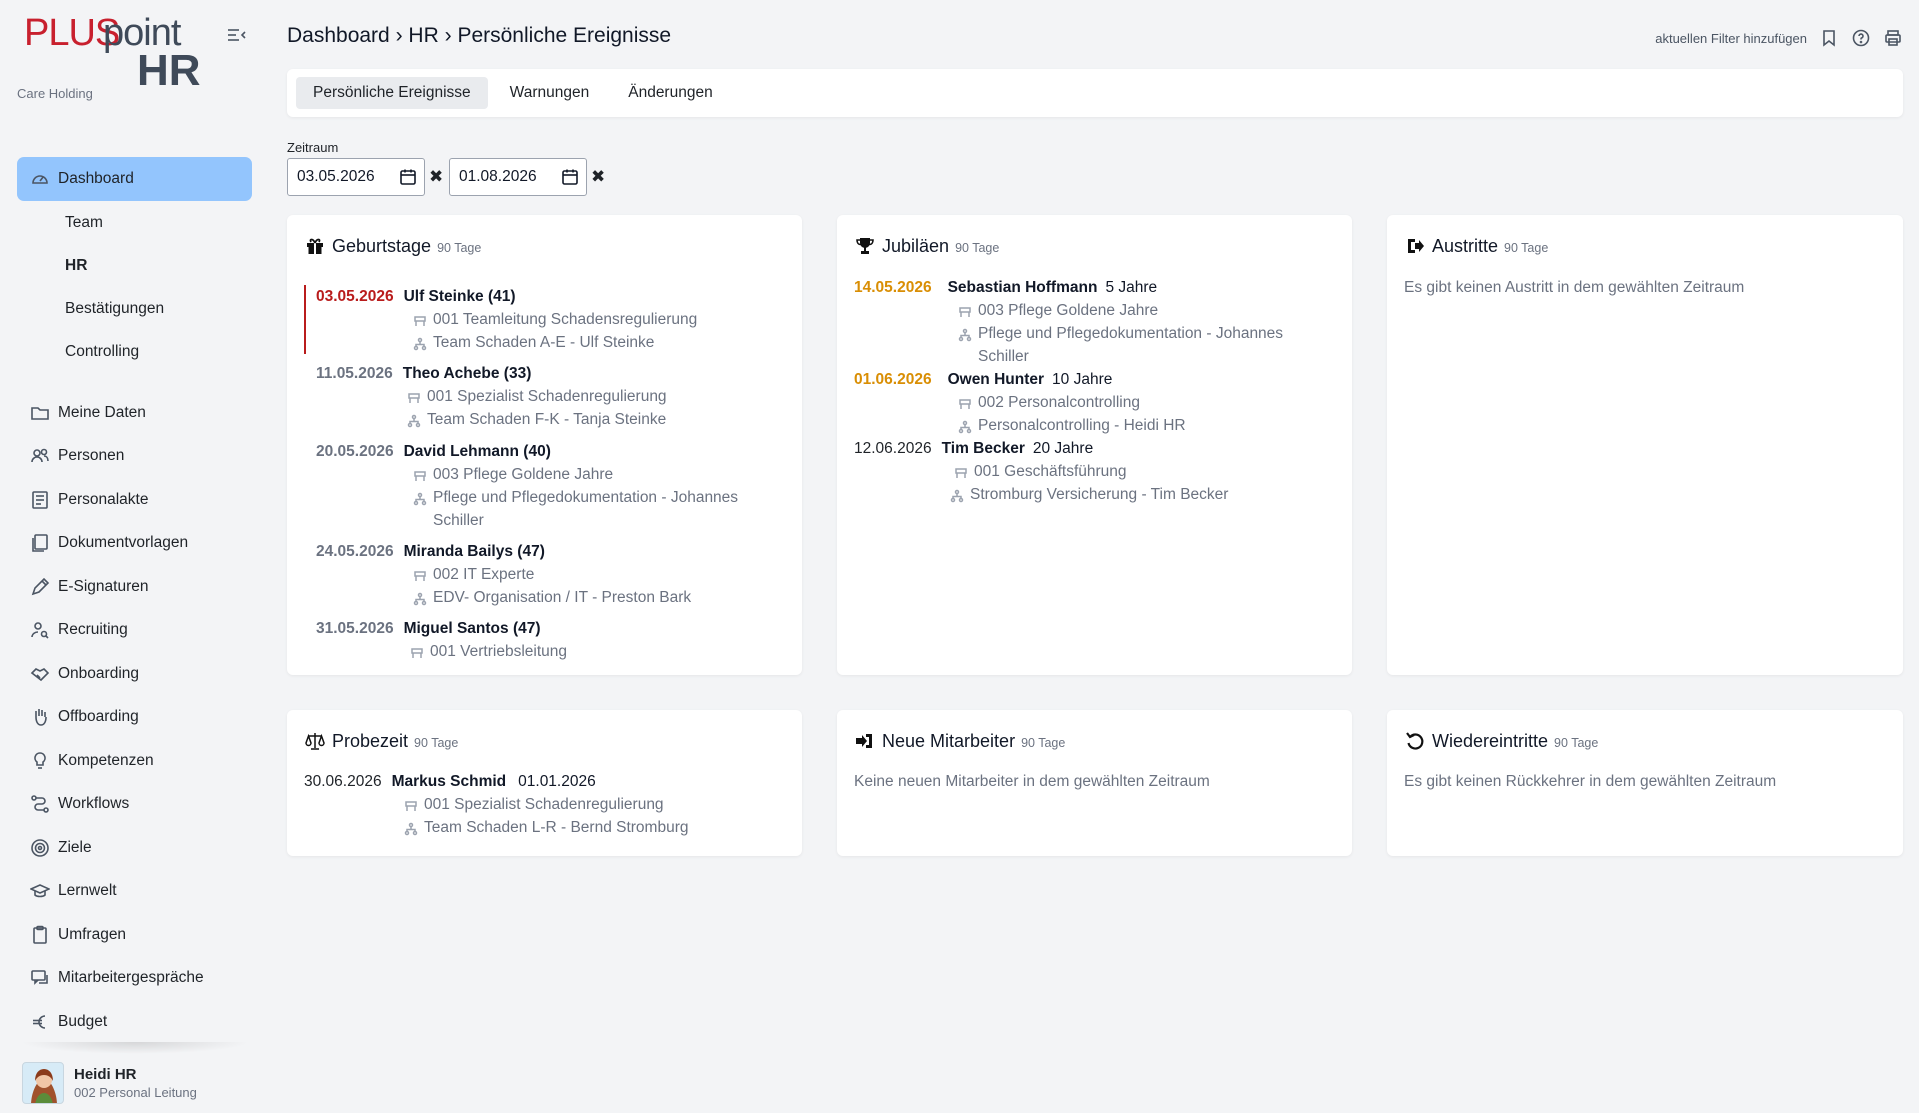  I want to click on date-from-input: 03.05.2026, so click(356, 177).